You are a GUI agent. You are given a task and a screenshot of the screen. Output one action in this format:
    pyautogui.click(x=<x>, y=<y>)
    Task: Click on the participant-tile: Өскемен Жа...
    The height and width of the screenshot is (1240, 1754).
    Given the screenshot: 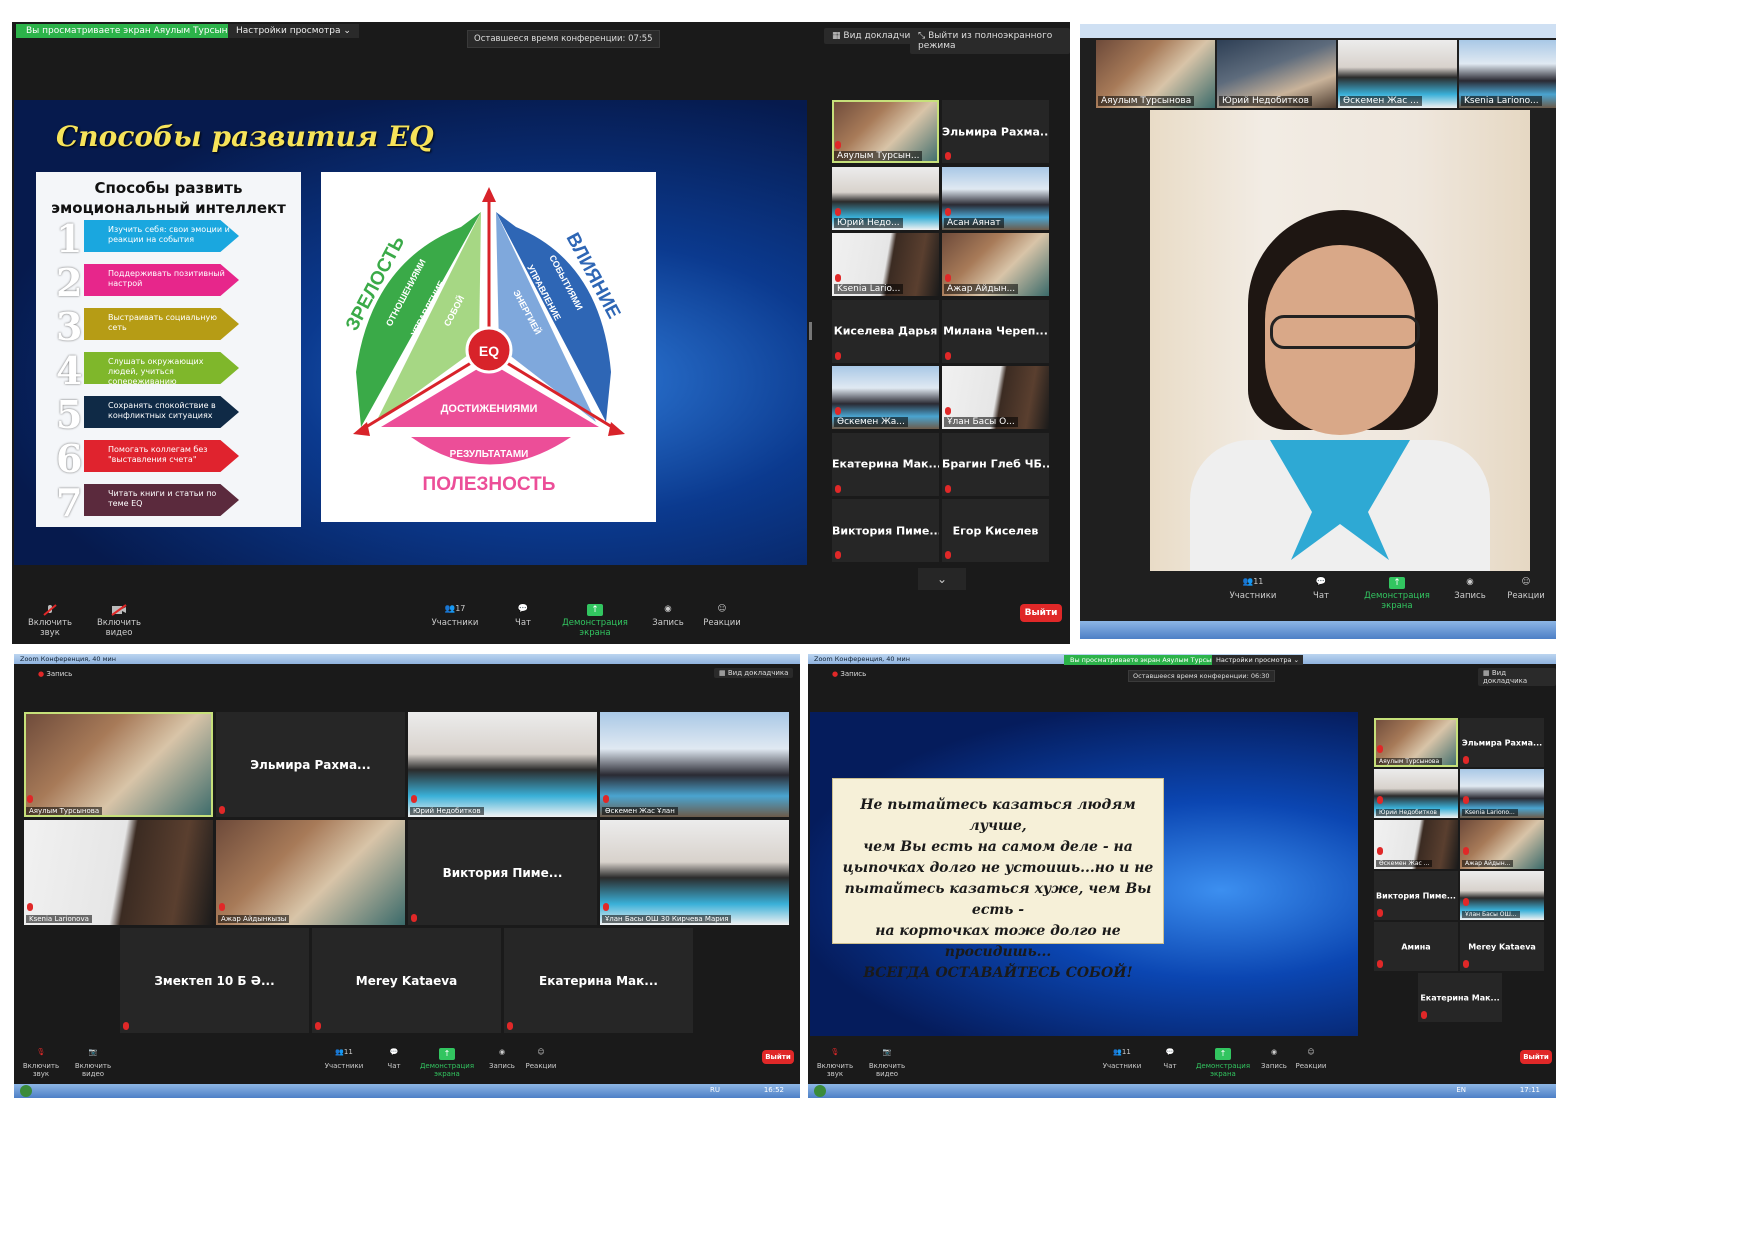 What is the action you would take?
    pyautogui.click(x=885, y=397)
    